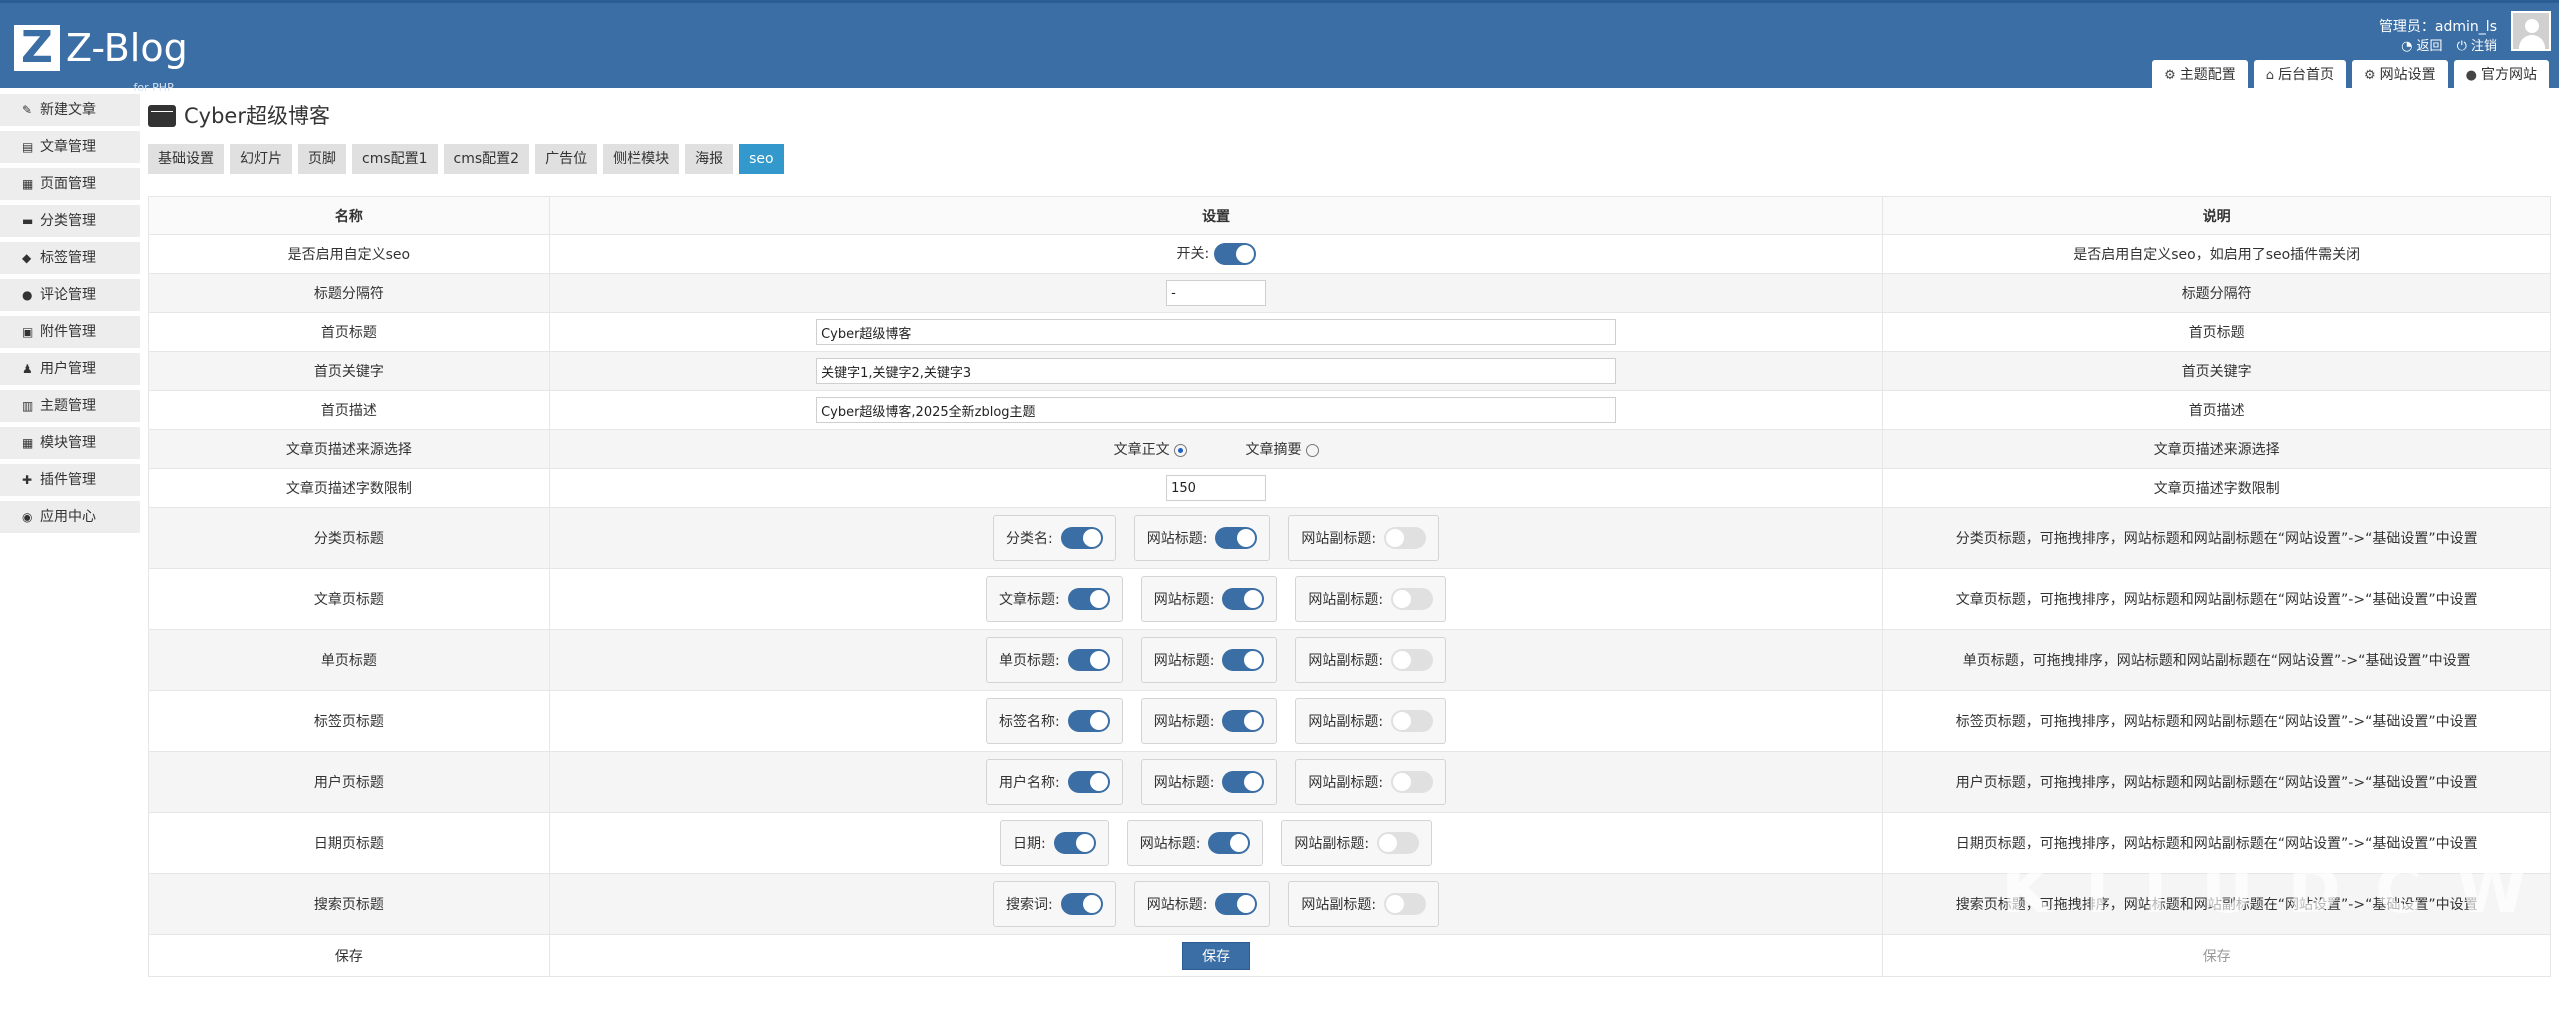 The height and width of the screenshot is (1013, 2559). Describe the element at coordinates (1216, 293) in the screenshot. I see `separator-input` at that location.